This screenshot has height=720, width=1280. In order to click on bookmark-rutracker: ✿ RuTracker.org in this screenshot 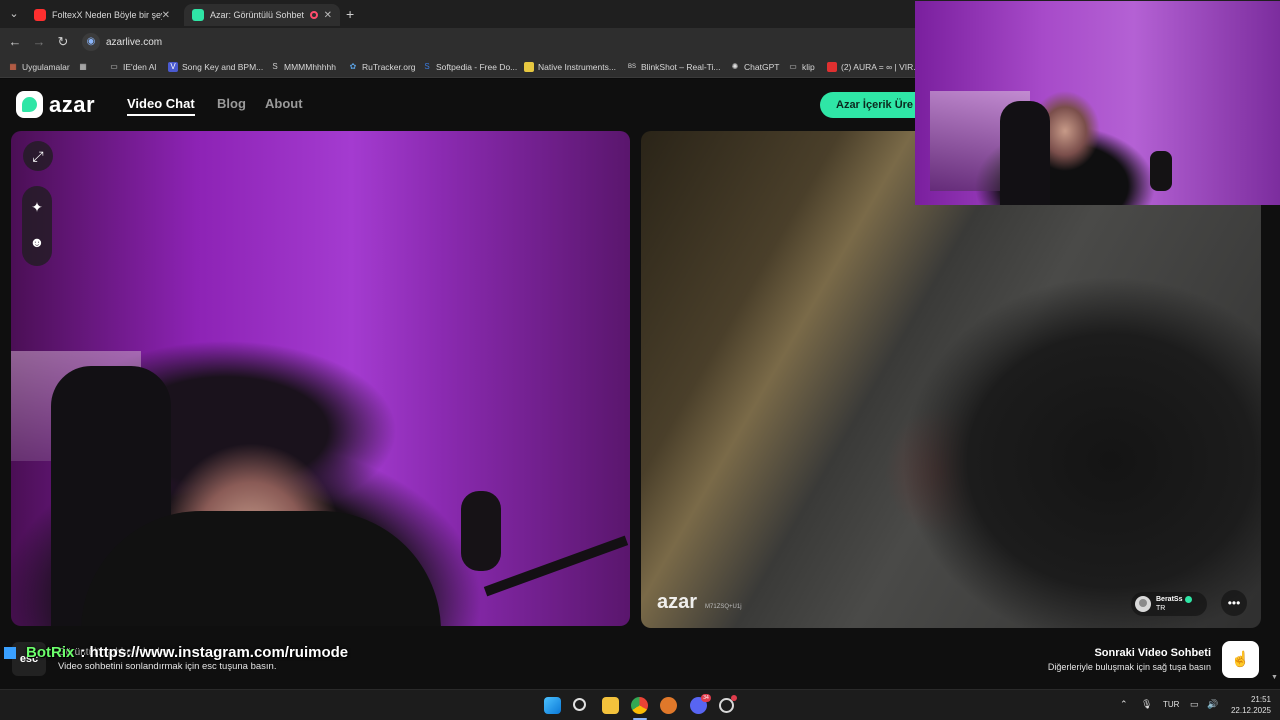, I will do `click(382, 67)`.